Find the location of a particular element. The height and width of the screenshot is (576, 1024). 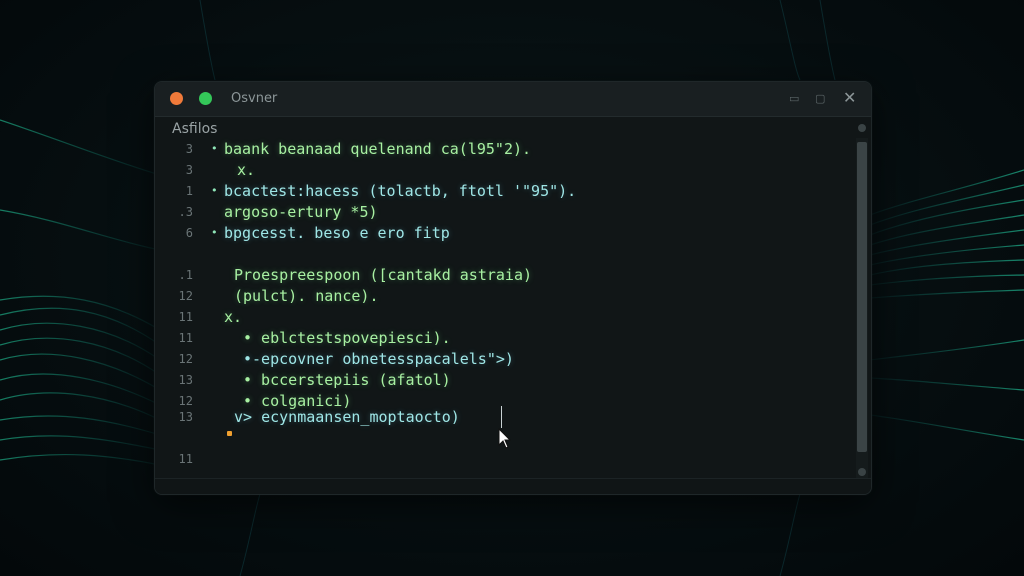

code-line: 12 (pulct). nance). is located at coordinates (500, 297).